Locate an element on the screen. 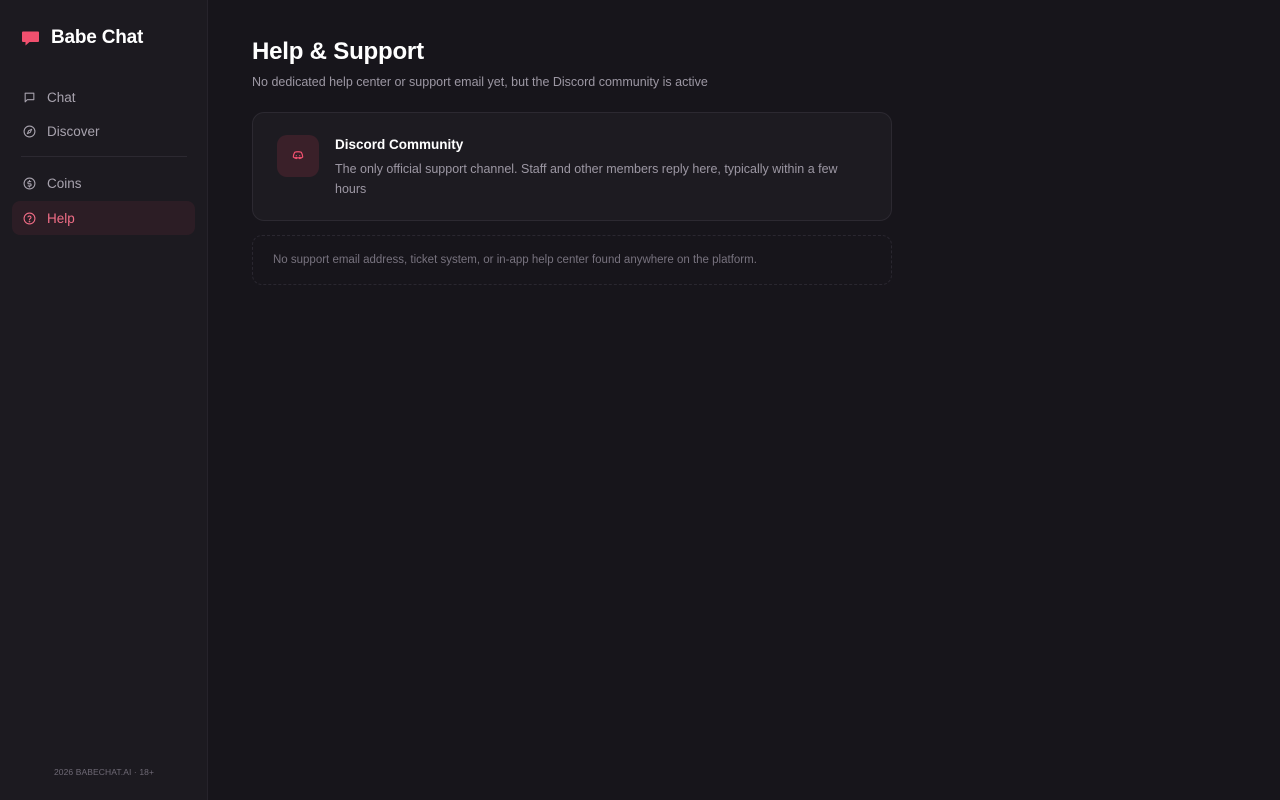 The width and height of the screenshot is (1280, 800). sidebar-footer: 2026 BABECHAT.AI · 18+ is located at coordinates (104, 772).